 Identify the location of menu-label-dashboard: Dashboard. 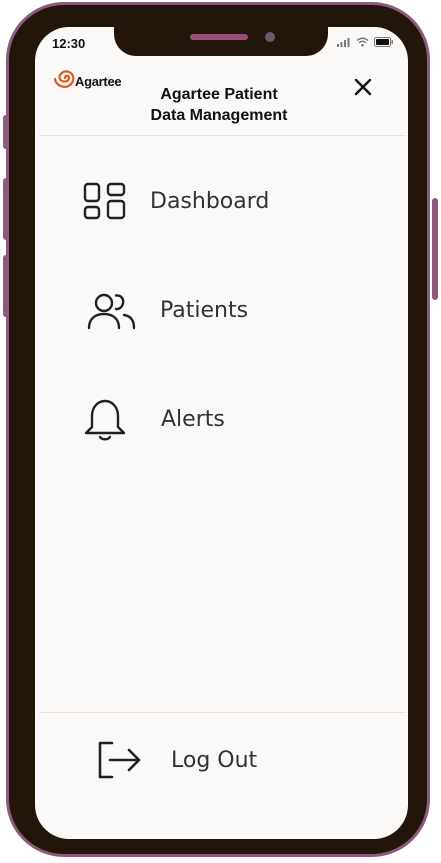
(210, 201).